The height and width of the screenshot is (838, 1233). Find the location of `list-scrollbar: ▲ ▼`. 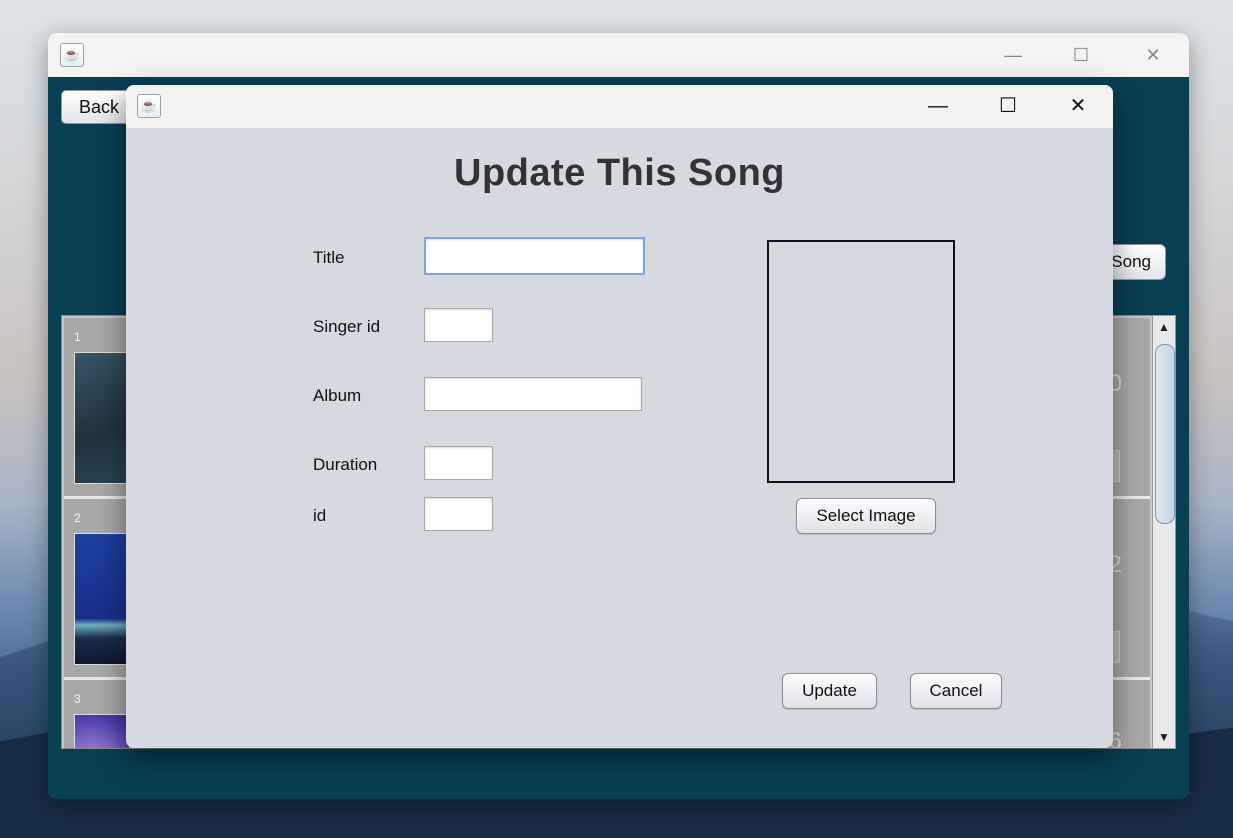

list-scrollbar: ▲ ▼ is located at coordinates (1164, 532).